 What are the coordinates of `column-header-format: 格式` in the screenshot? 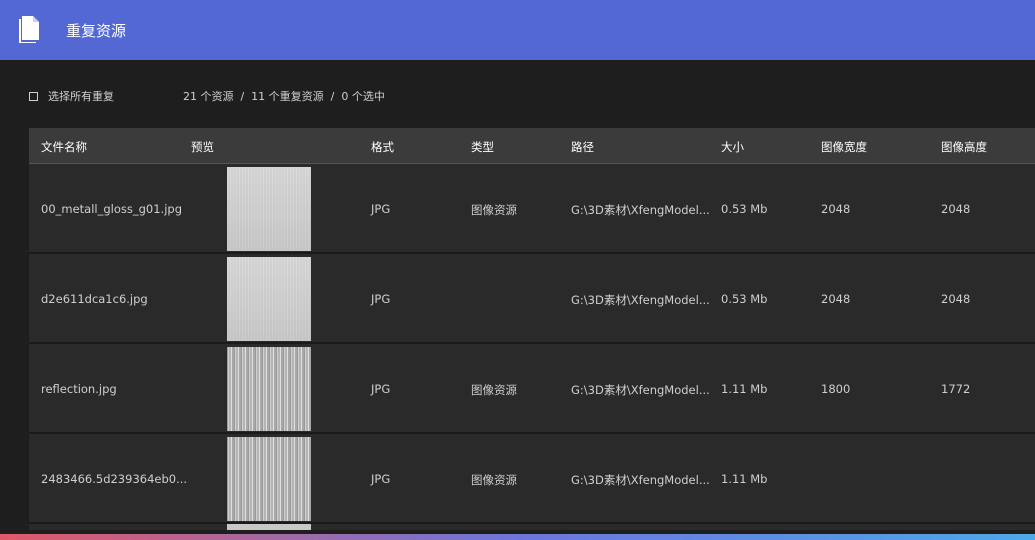 It's located at (382, 147).